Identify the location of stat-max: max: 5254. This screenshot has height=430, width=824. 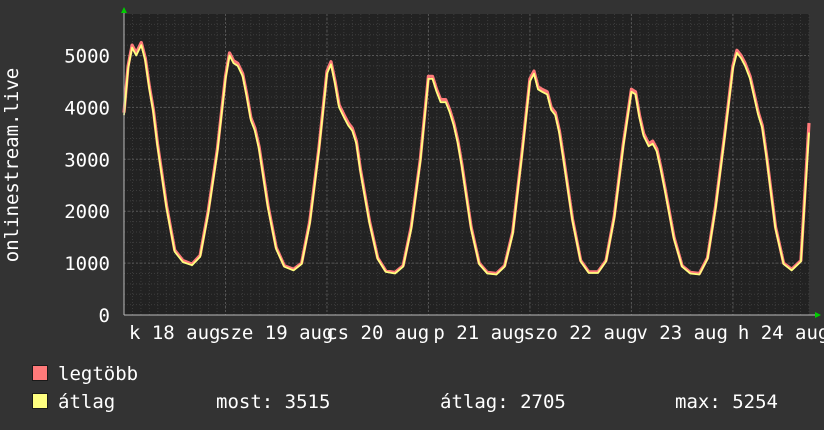
(726, 402).